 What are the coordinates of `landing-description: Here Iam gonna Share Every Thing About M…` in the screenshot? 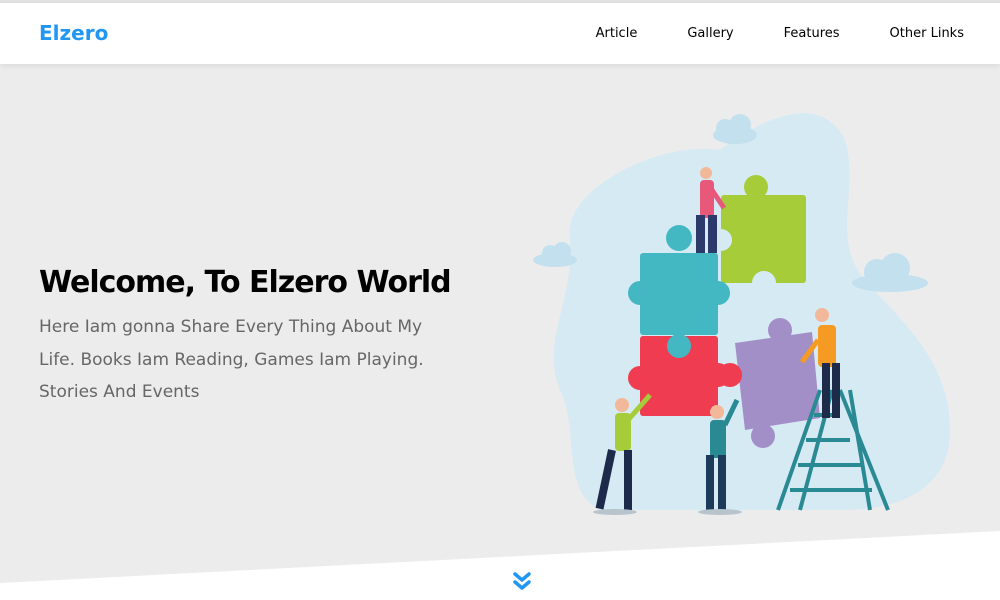 It's located at (231, 359).